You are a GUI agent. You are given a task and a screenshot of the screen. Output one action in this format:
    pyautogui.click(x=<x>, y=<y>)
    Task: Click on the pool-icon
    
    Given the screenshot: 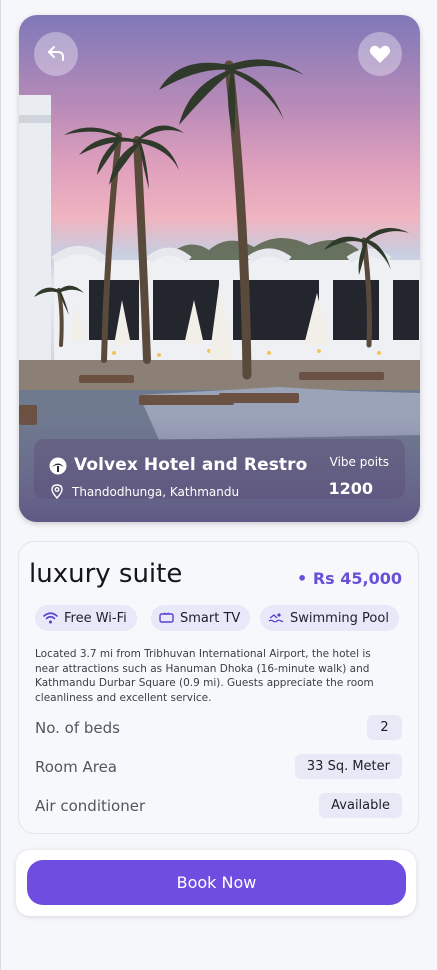 What is the action you would take?
    pyautogui.click(x=276, y=618)
    